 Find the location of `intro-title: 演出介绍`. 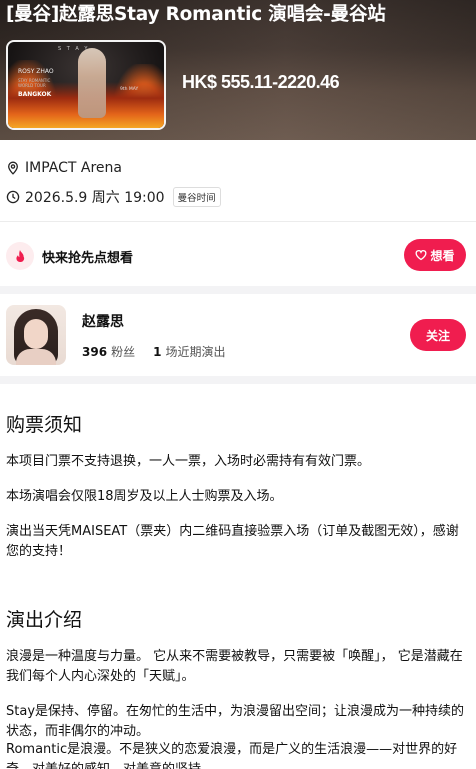

intro-title: 演出介绍 is located at coordinates (44, 620).